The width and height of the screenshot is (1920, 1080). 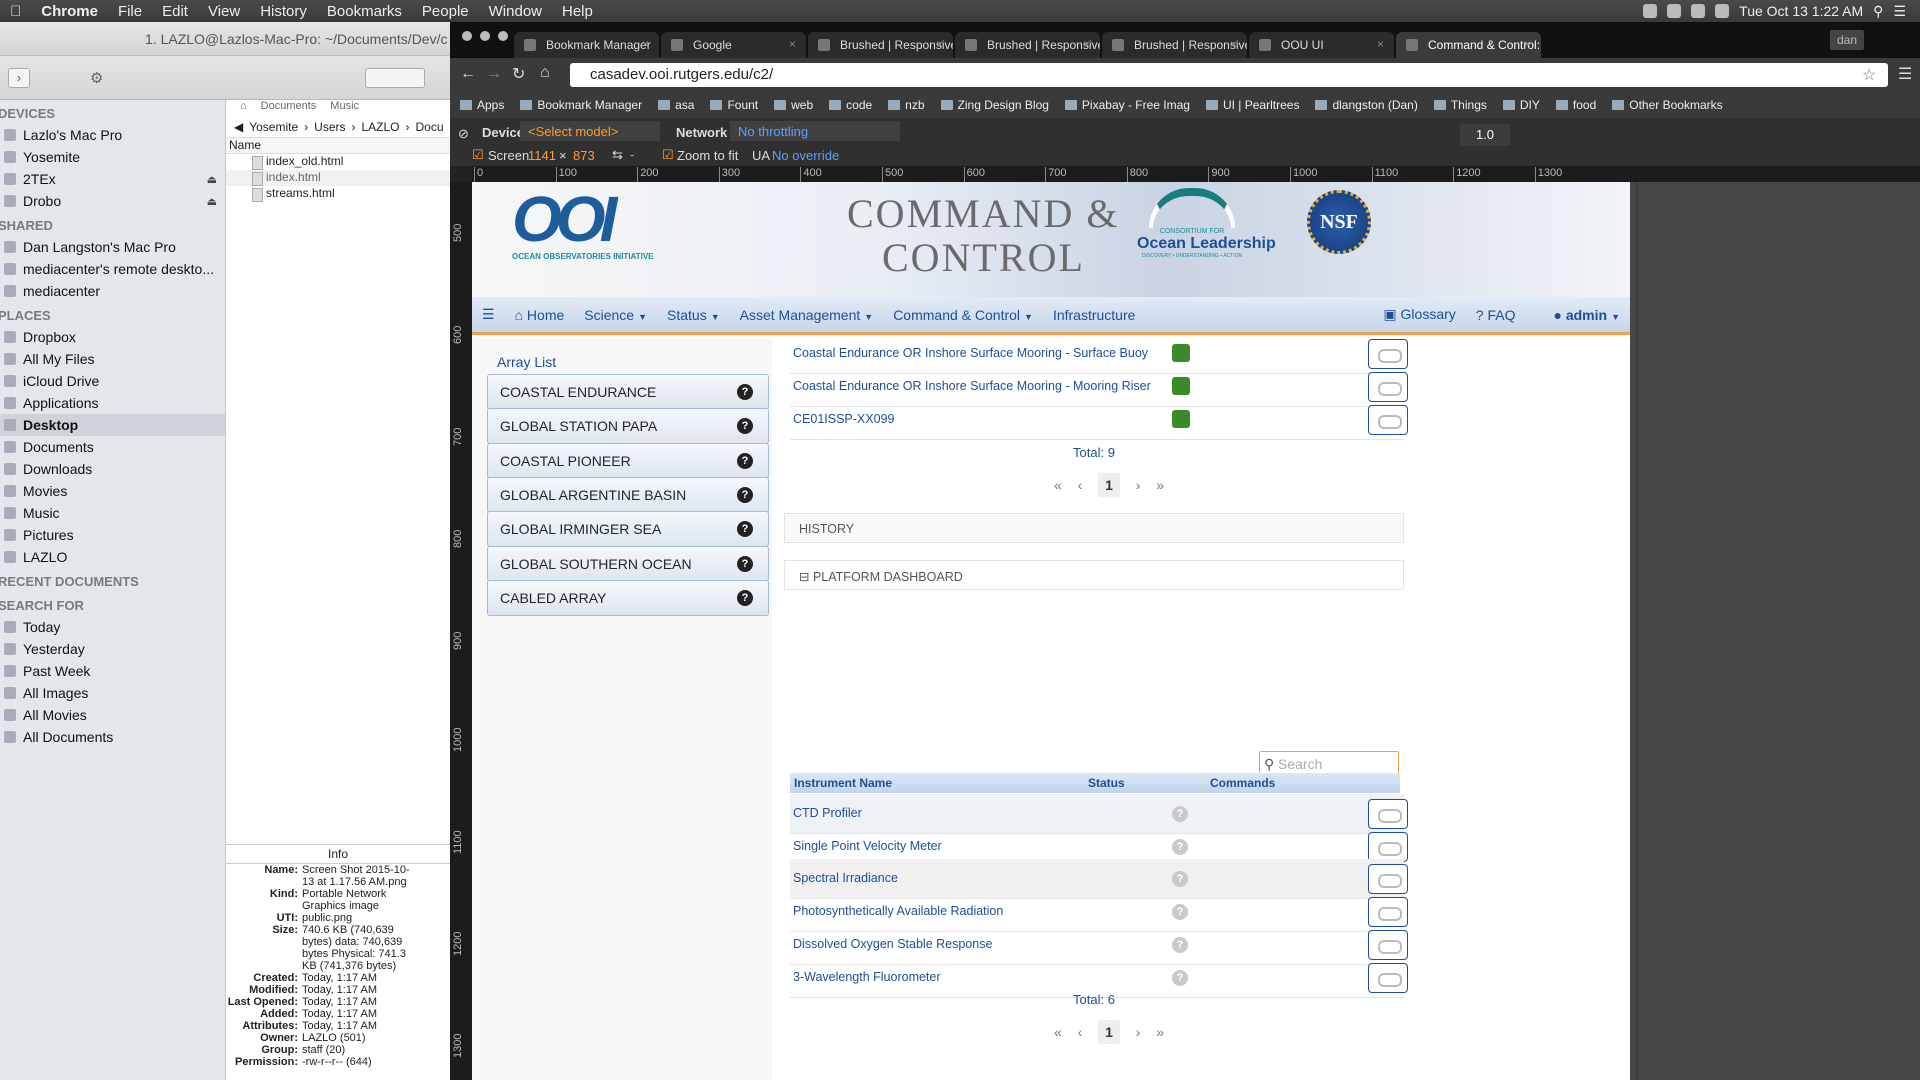 I want to click on menu-history: History, so click(x=283, y=11).